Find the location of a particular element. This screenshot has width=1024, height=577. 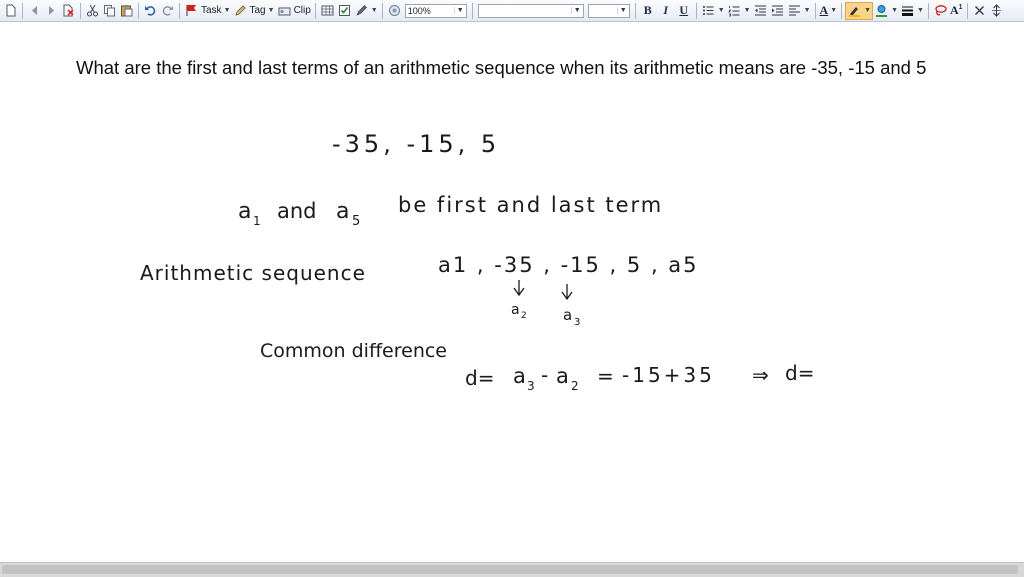

hw-a2-label: a is located at coordinates (515, 310).